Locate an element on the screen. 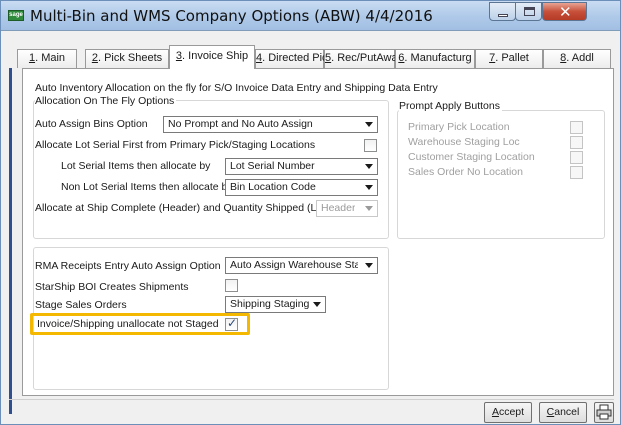 The width and height of the screenshot is (621, 425). non-lot-serial-allocate-by-label: Non Lot Serial Items then allocate by is located at coordinates (147, 187).